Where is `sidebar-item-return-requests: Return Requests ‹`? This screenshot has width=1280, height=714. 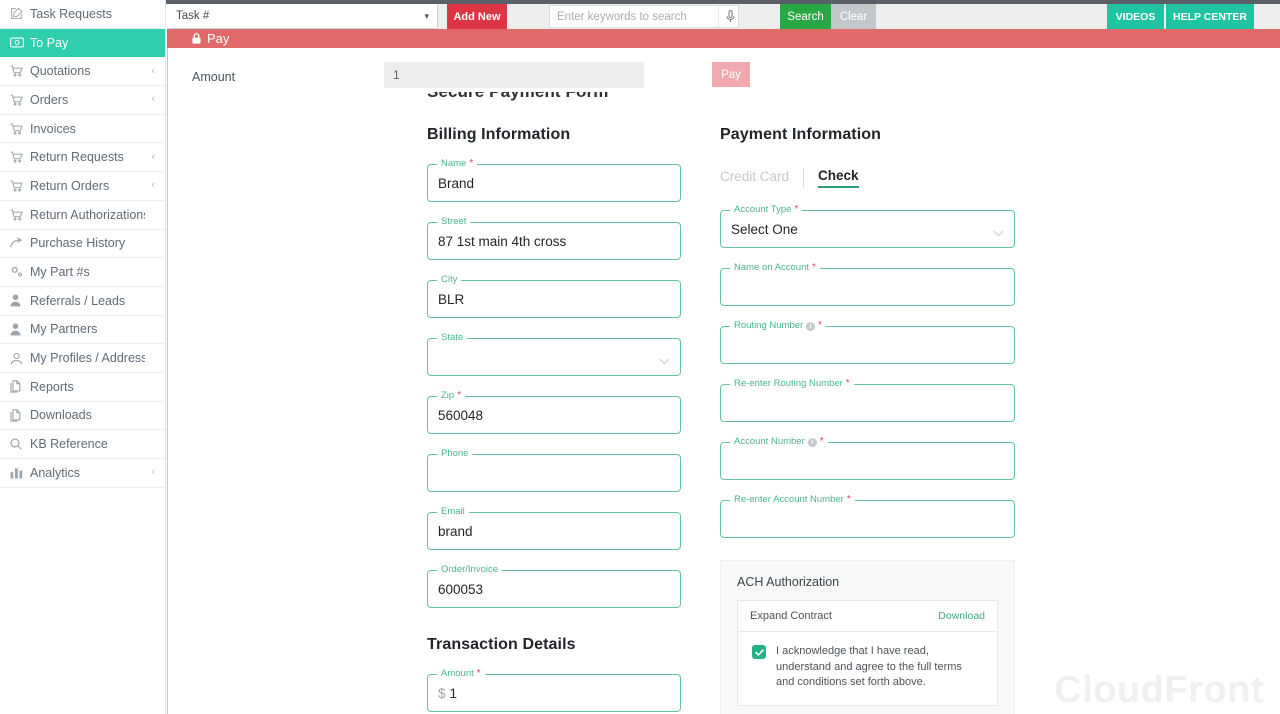 sidebar-item-return-requests: Return Requests ‹ is located at coordinates (82, 158).